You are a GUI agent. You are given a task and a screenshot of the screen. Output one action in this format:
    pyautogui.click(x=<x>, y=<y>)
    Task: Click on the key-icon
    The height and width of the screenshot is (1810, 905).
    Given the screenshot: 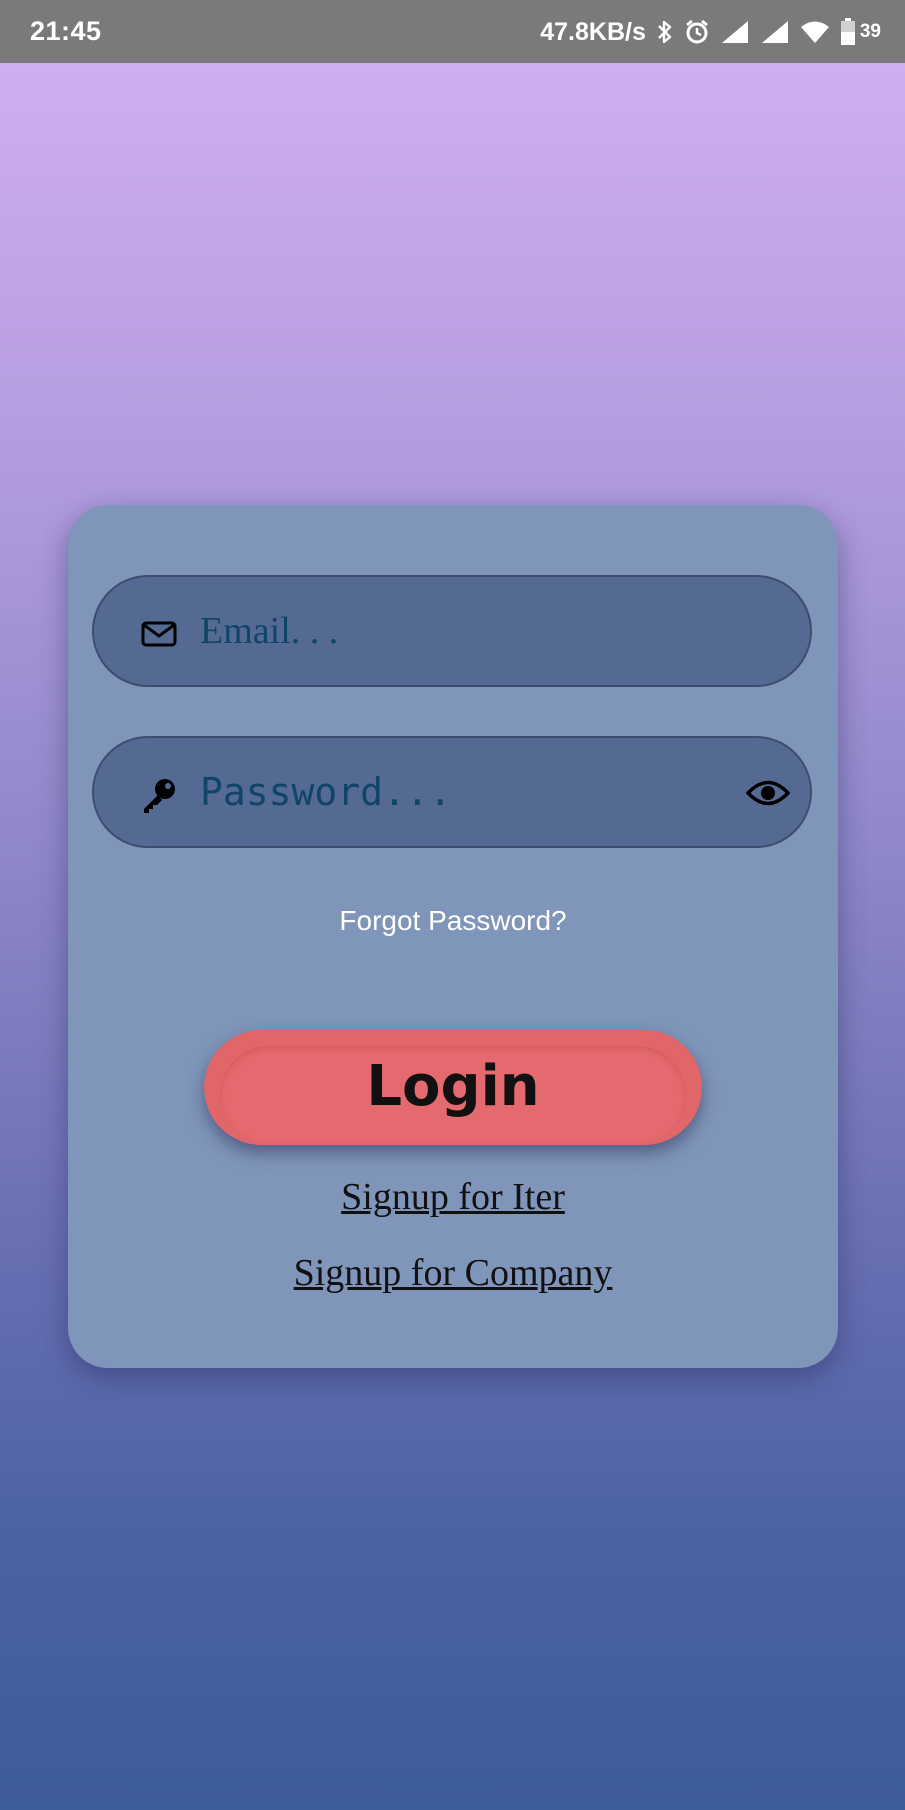 What is the action you would take?
    pyautogui.click(x=159, y=795)
    